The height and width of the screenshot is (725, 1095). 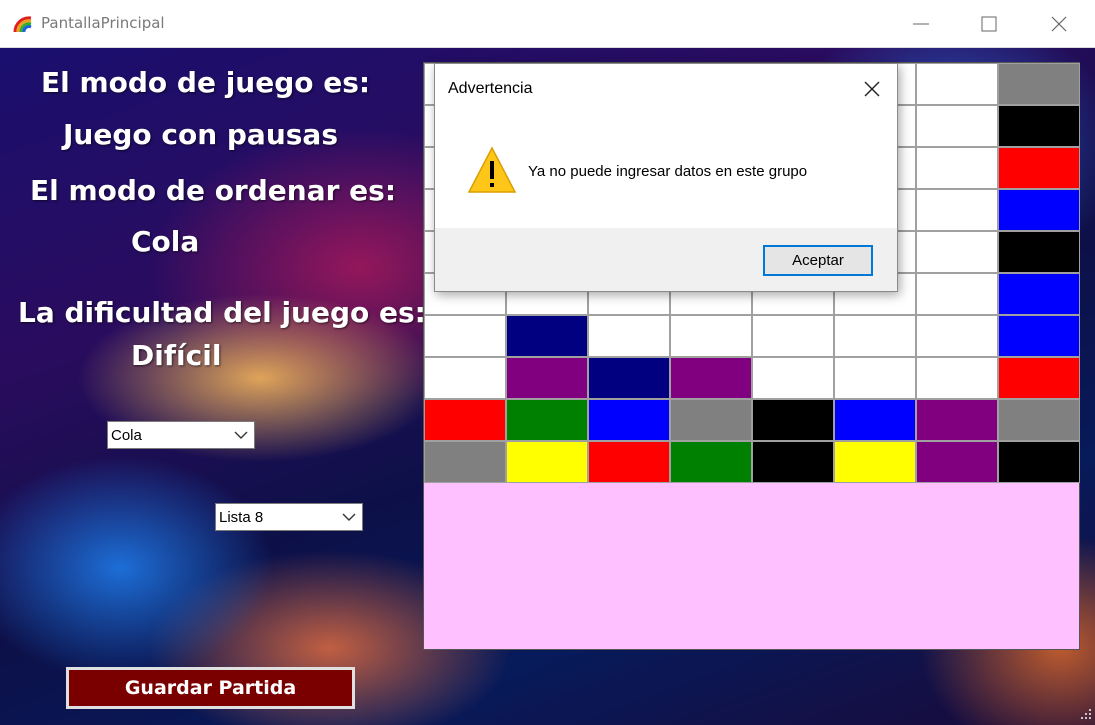 What do you see at coordinates (206, 82) in the screenshot?
I see `game-mode-label: El modo de juego es:` at bounding box center [206, 82].